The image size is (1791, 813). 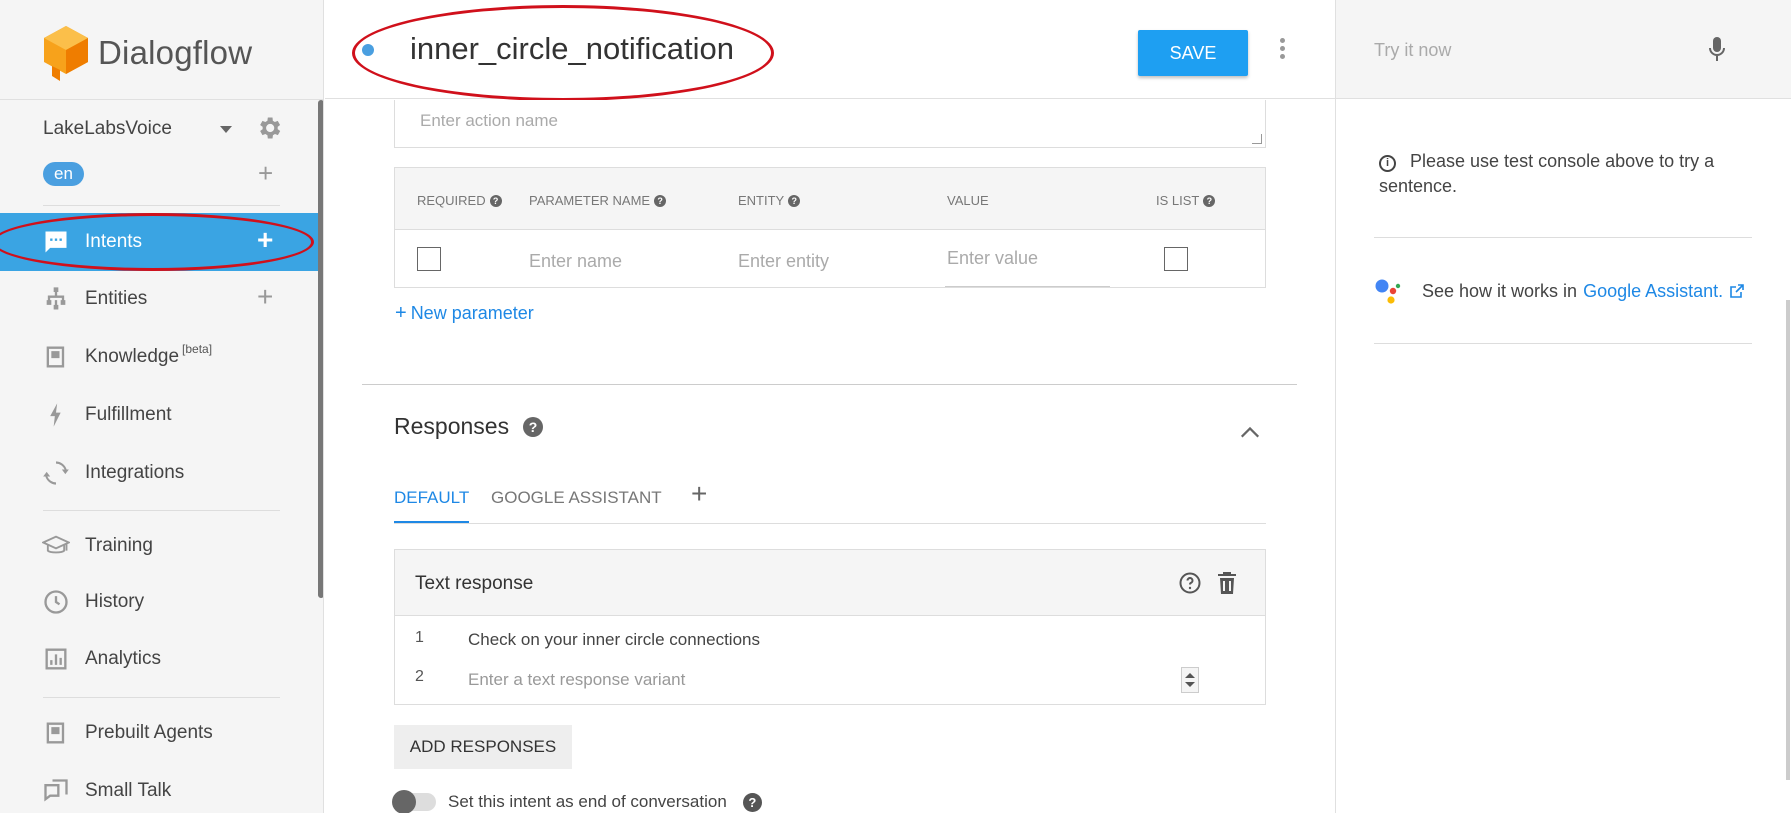 I want to click on sidebar-item-label: Entities, so click(x=116, y=298).